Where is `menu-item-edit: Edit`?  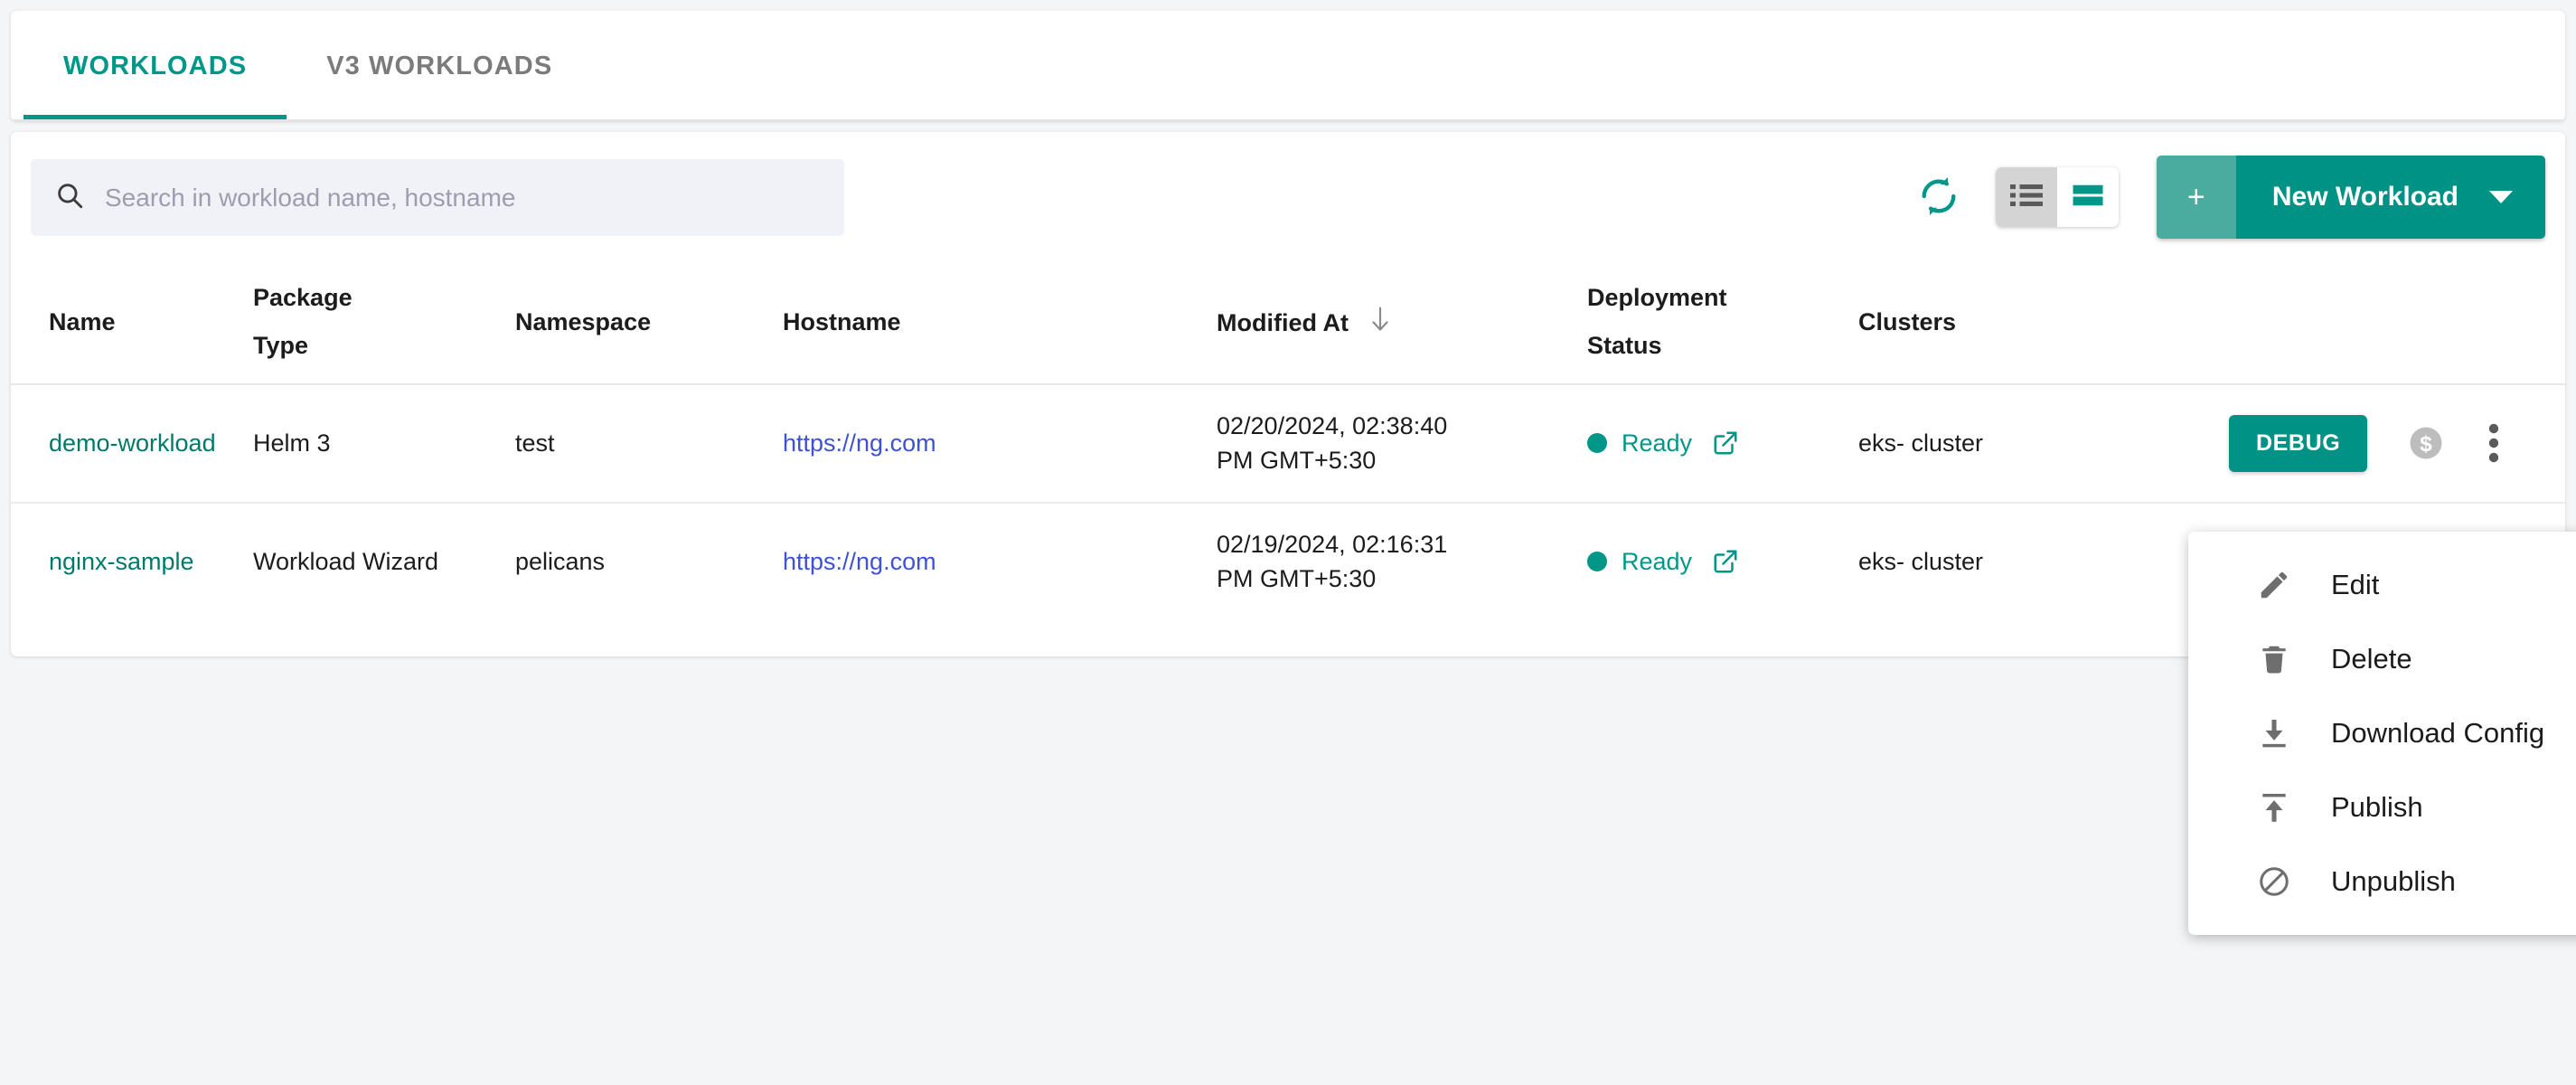
menu-item-edit: Edit is located at coordinates (2382, 585).